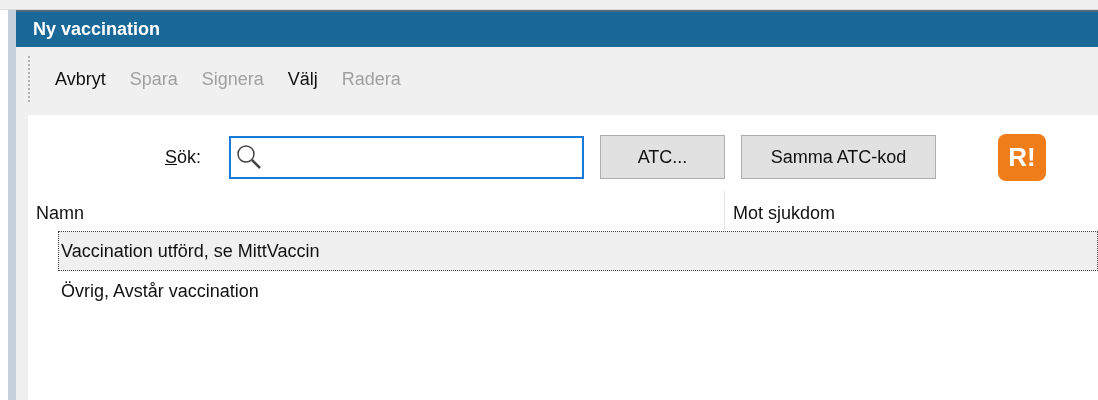 Image resolution: width=1098 pixels, height=400 pixels. Describe the element at coordinates (376, 210) in the screenshot. I see `column-header: Namn` at that location.